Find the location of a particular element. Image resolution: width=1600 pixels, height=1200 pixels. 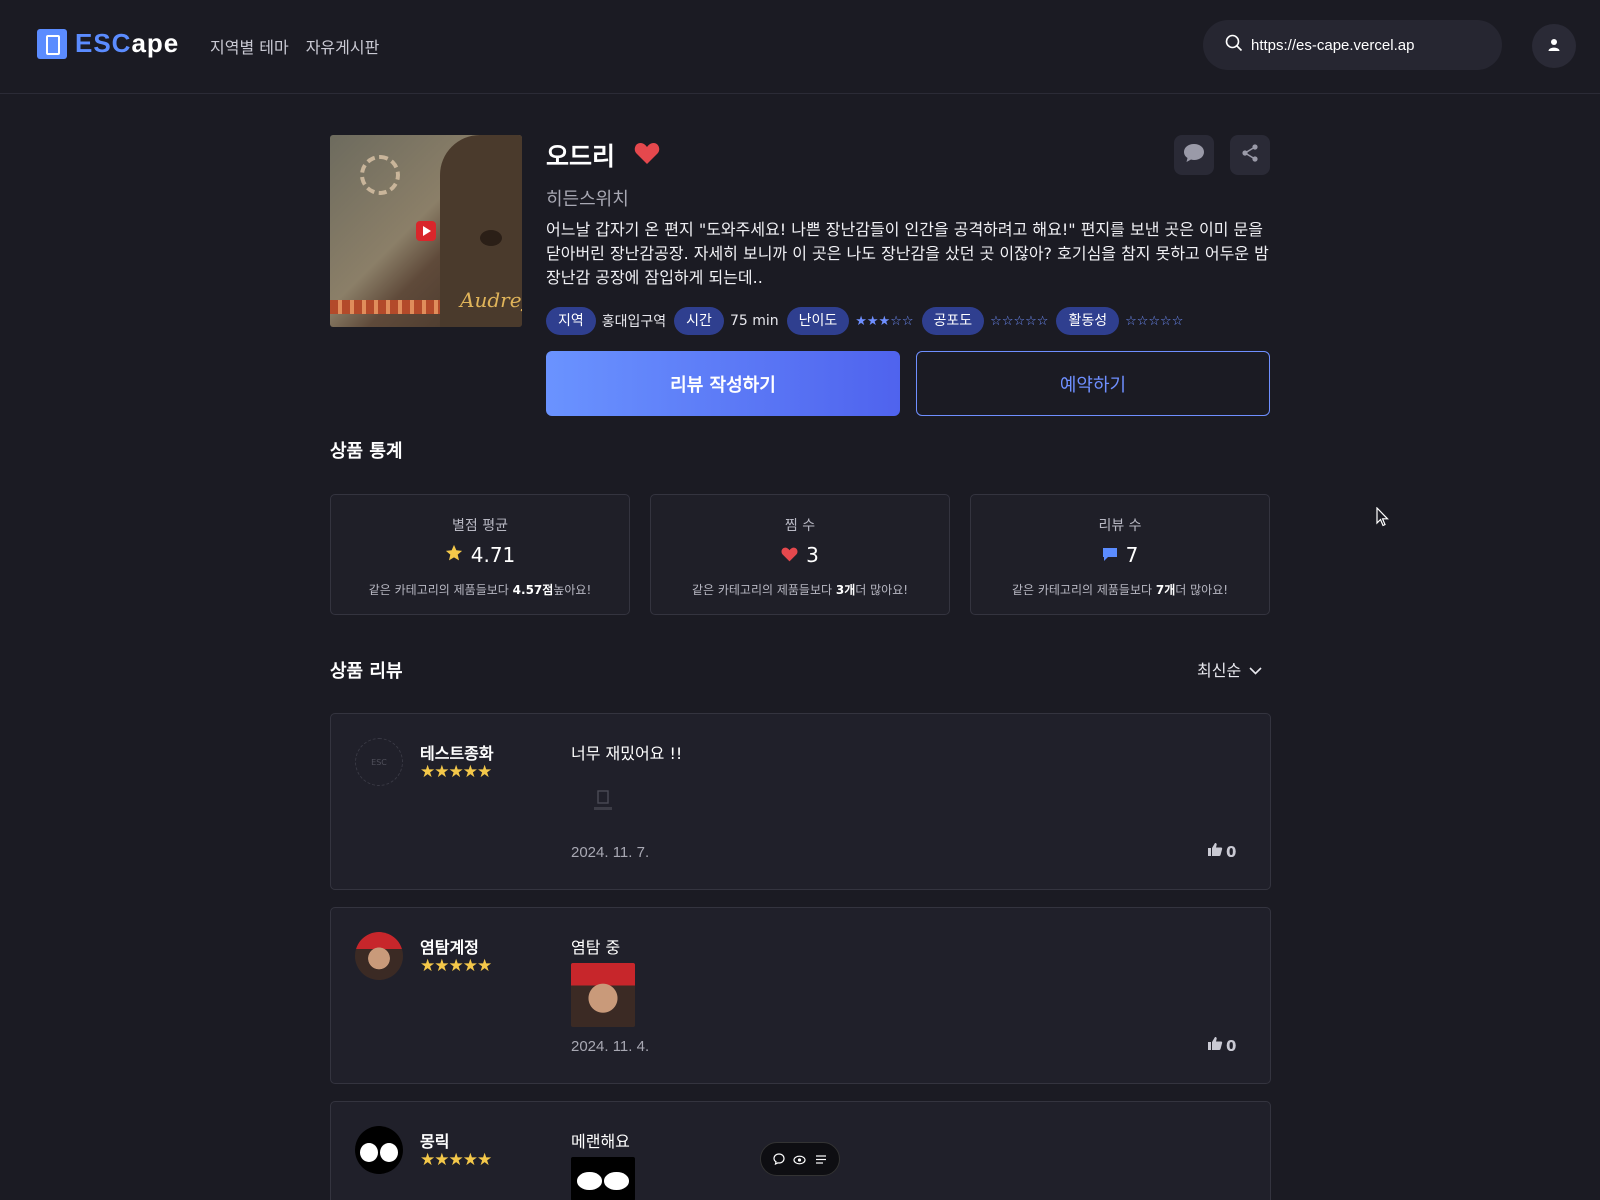

stat-card-likes: 찜 수 3 같은 카테고리의 제품들보다 3개더 많아요! is located at coordinates (800, 554).